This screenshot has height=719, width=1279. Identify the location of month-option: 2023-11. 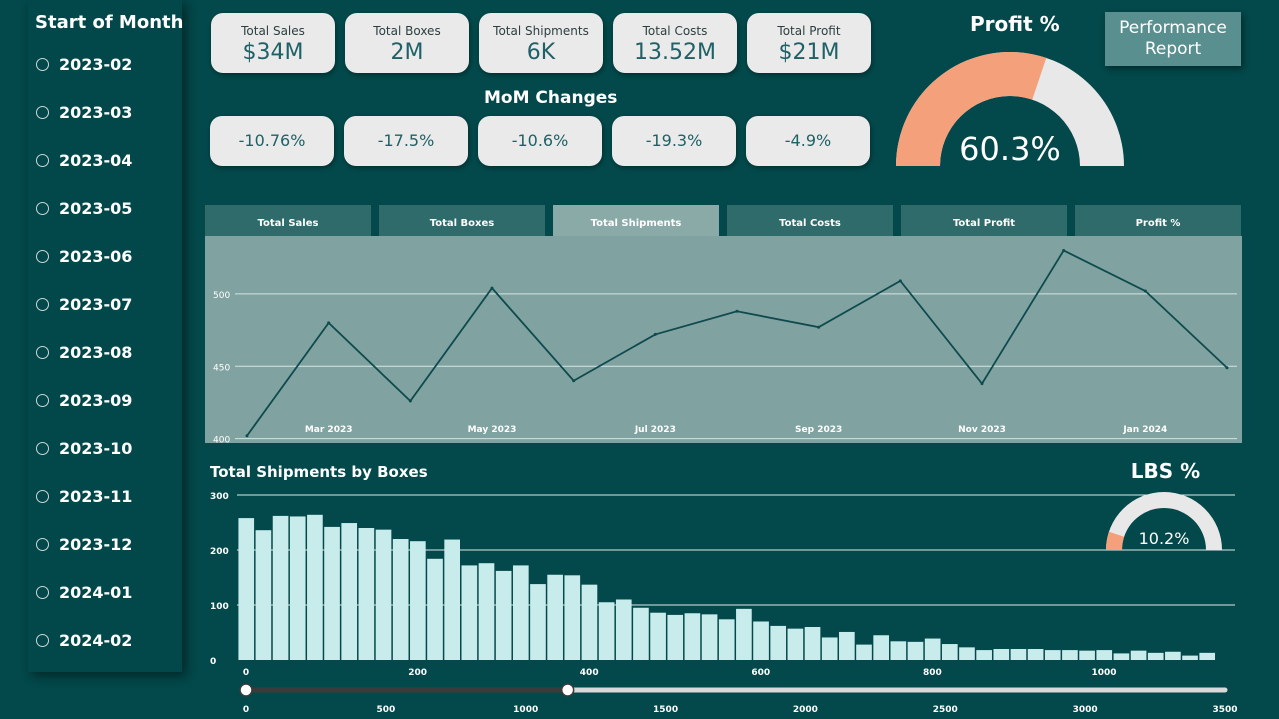
(84, 496).